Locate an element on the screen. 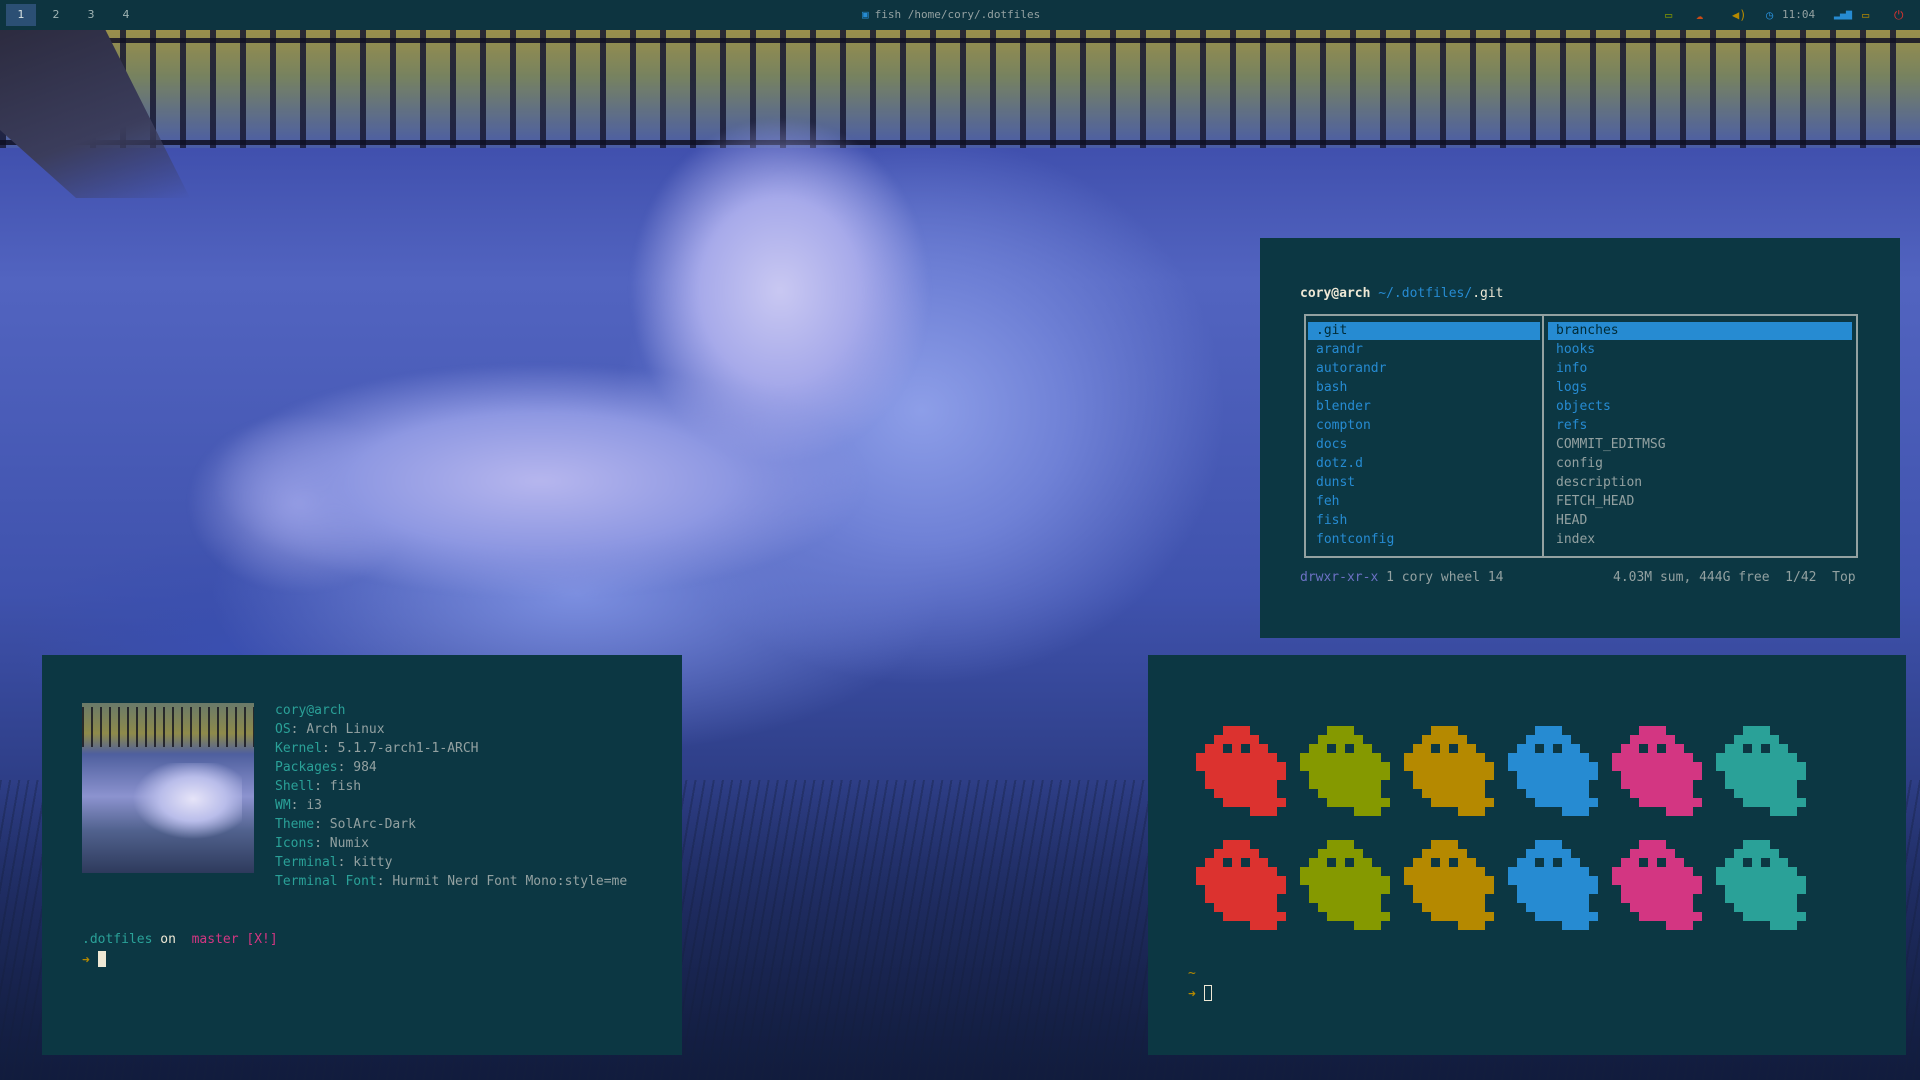  battery-icon: ▭ is located at coordinates (1668, 15).